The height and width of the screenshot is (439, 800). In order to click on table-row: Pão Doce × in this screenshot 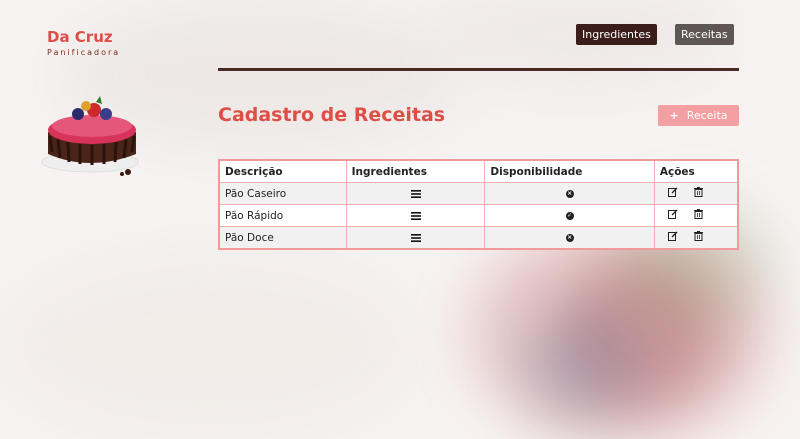, I will do `click(478, 238)`.